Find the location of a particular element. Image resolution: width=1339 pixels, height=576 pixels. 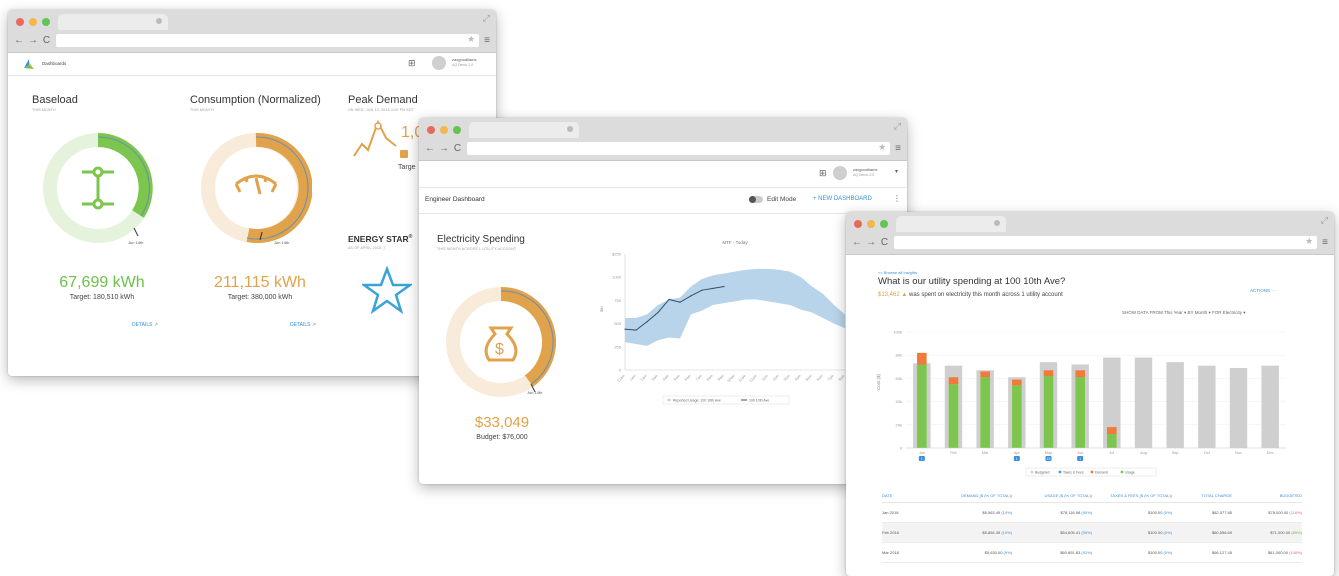

x-tick-label: 6pm is located at coordinates (820, 378).